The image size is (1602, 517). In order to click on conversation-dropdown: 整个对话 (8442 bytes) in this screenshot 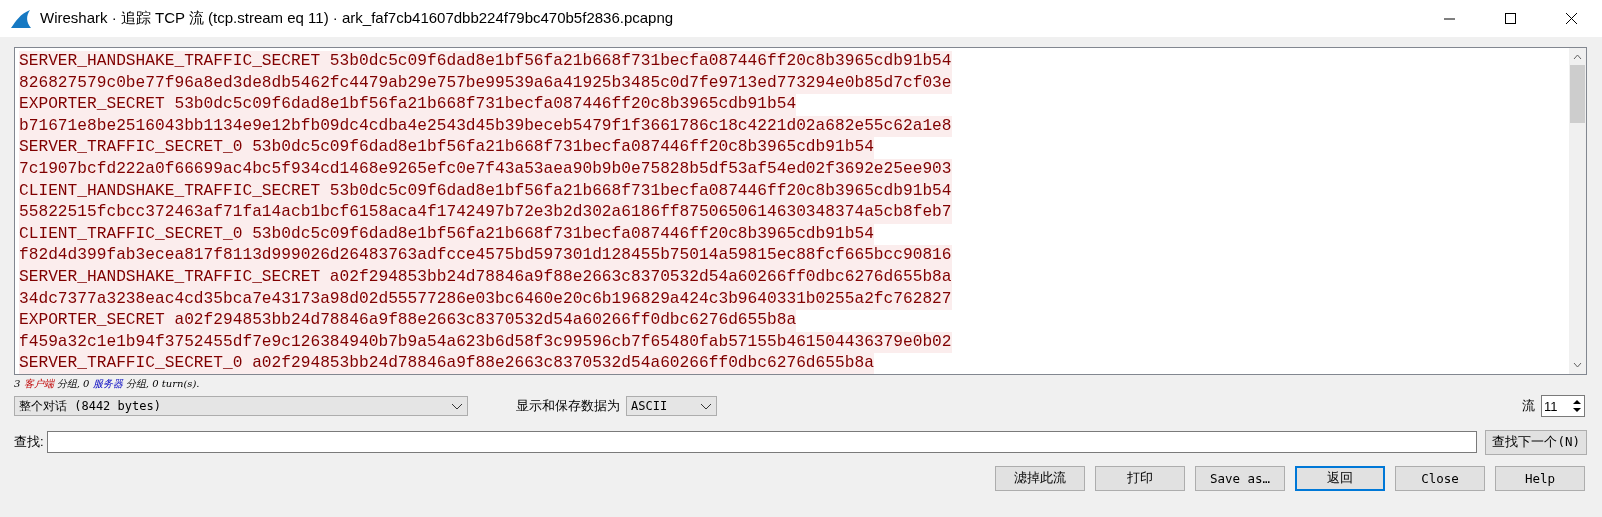, I will do `click(241, 406)`.